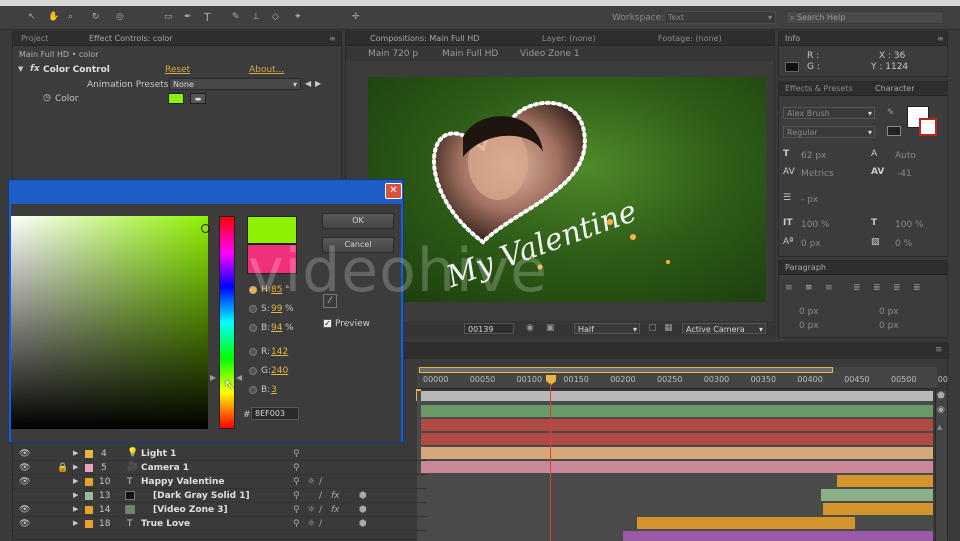 The height and width of the screenshot is (541, 960). Describe the element at coordinates (120, 17) in the screenshot. I see `camera-tool-icon: ◎` at that location.